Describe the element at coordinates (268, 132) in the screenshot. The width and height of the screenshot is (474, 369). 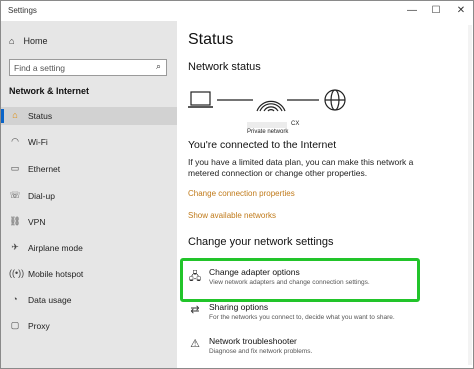
I see `network-type: Private network` at that location.